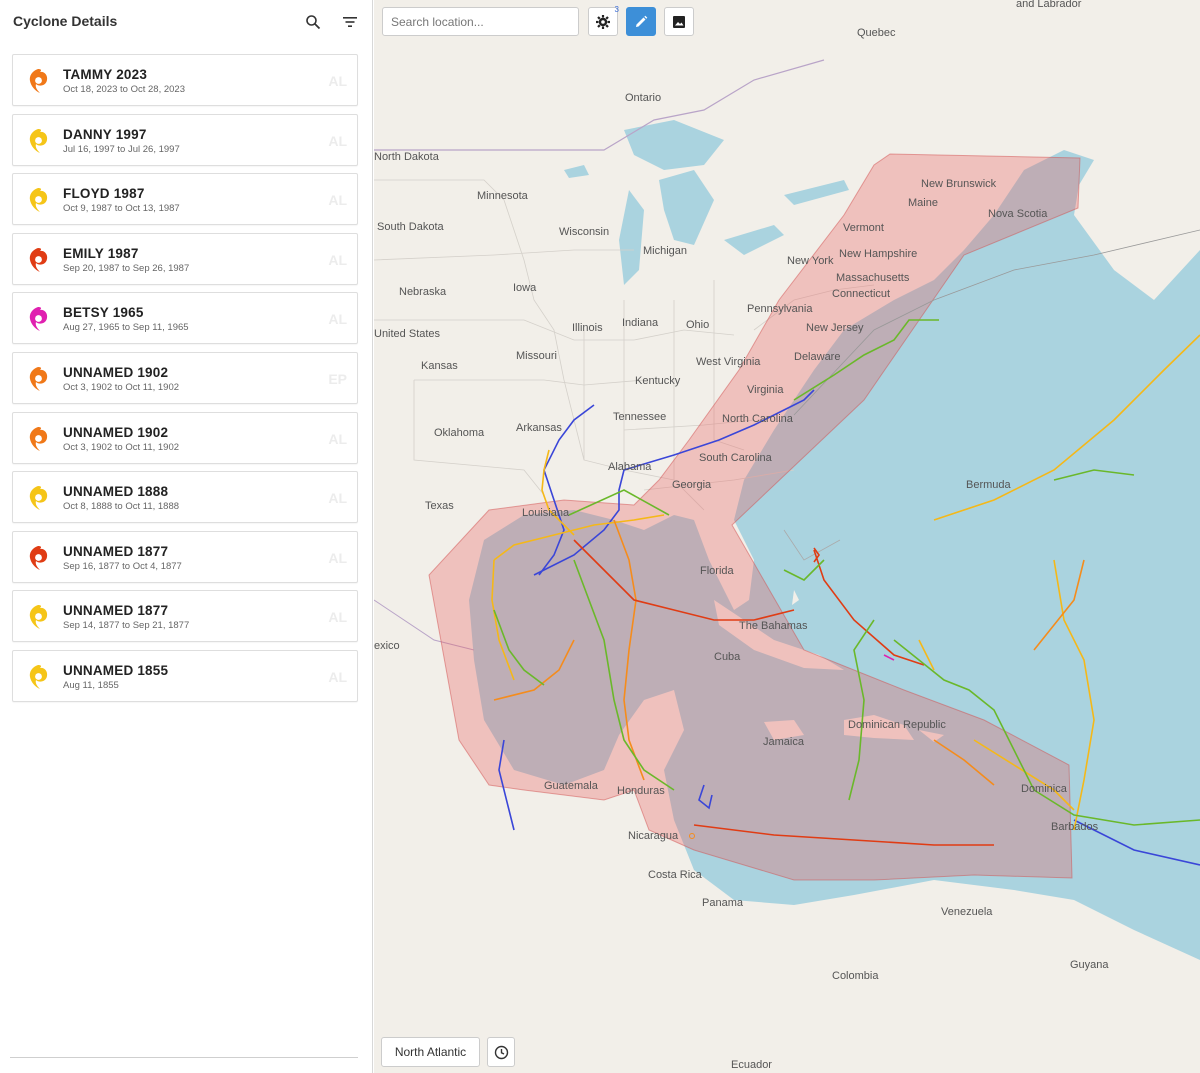 This screenshot has width=1200, height=1073. Describe the element at coordinates (571, 786) in the screenshot. I see `map-label-guatemala: Guatemala` at that location.